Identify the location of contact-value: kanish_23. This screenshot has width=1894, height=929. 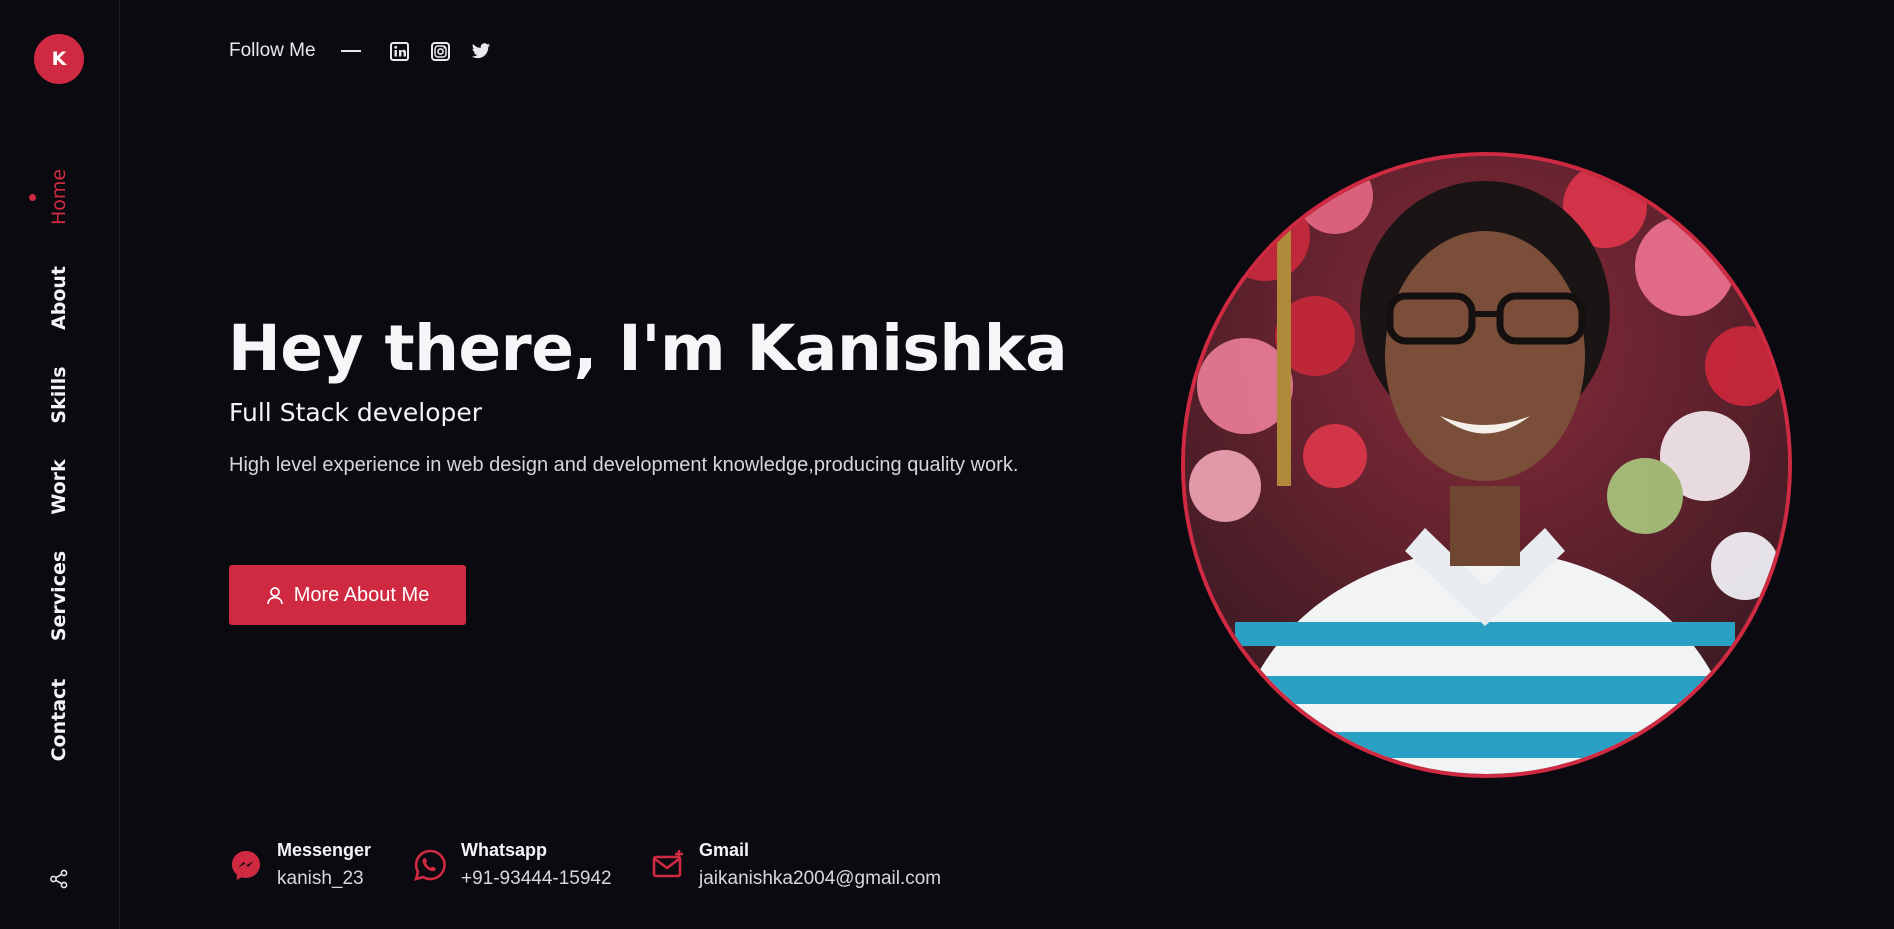
(320, 878).